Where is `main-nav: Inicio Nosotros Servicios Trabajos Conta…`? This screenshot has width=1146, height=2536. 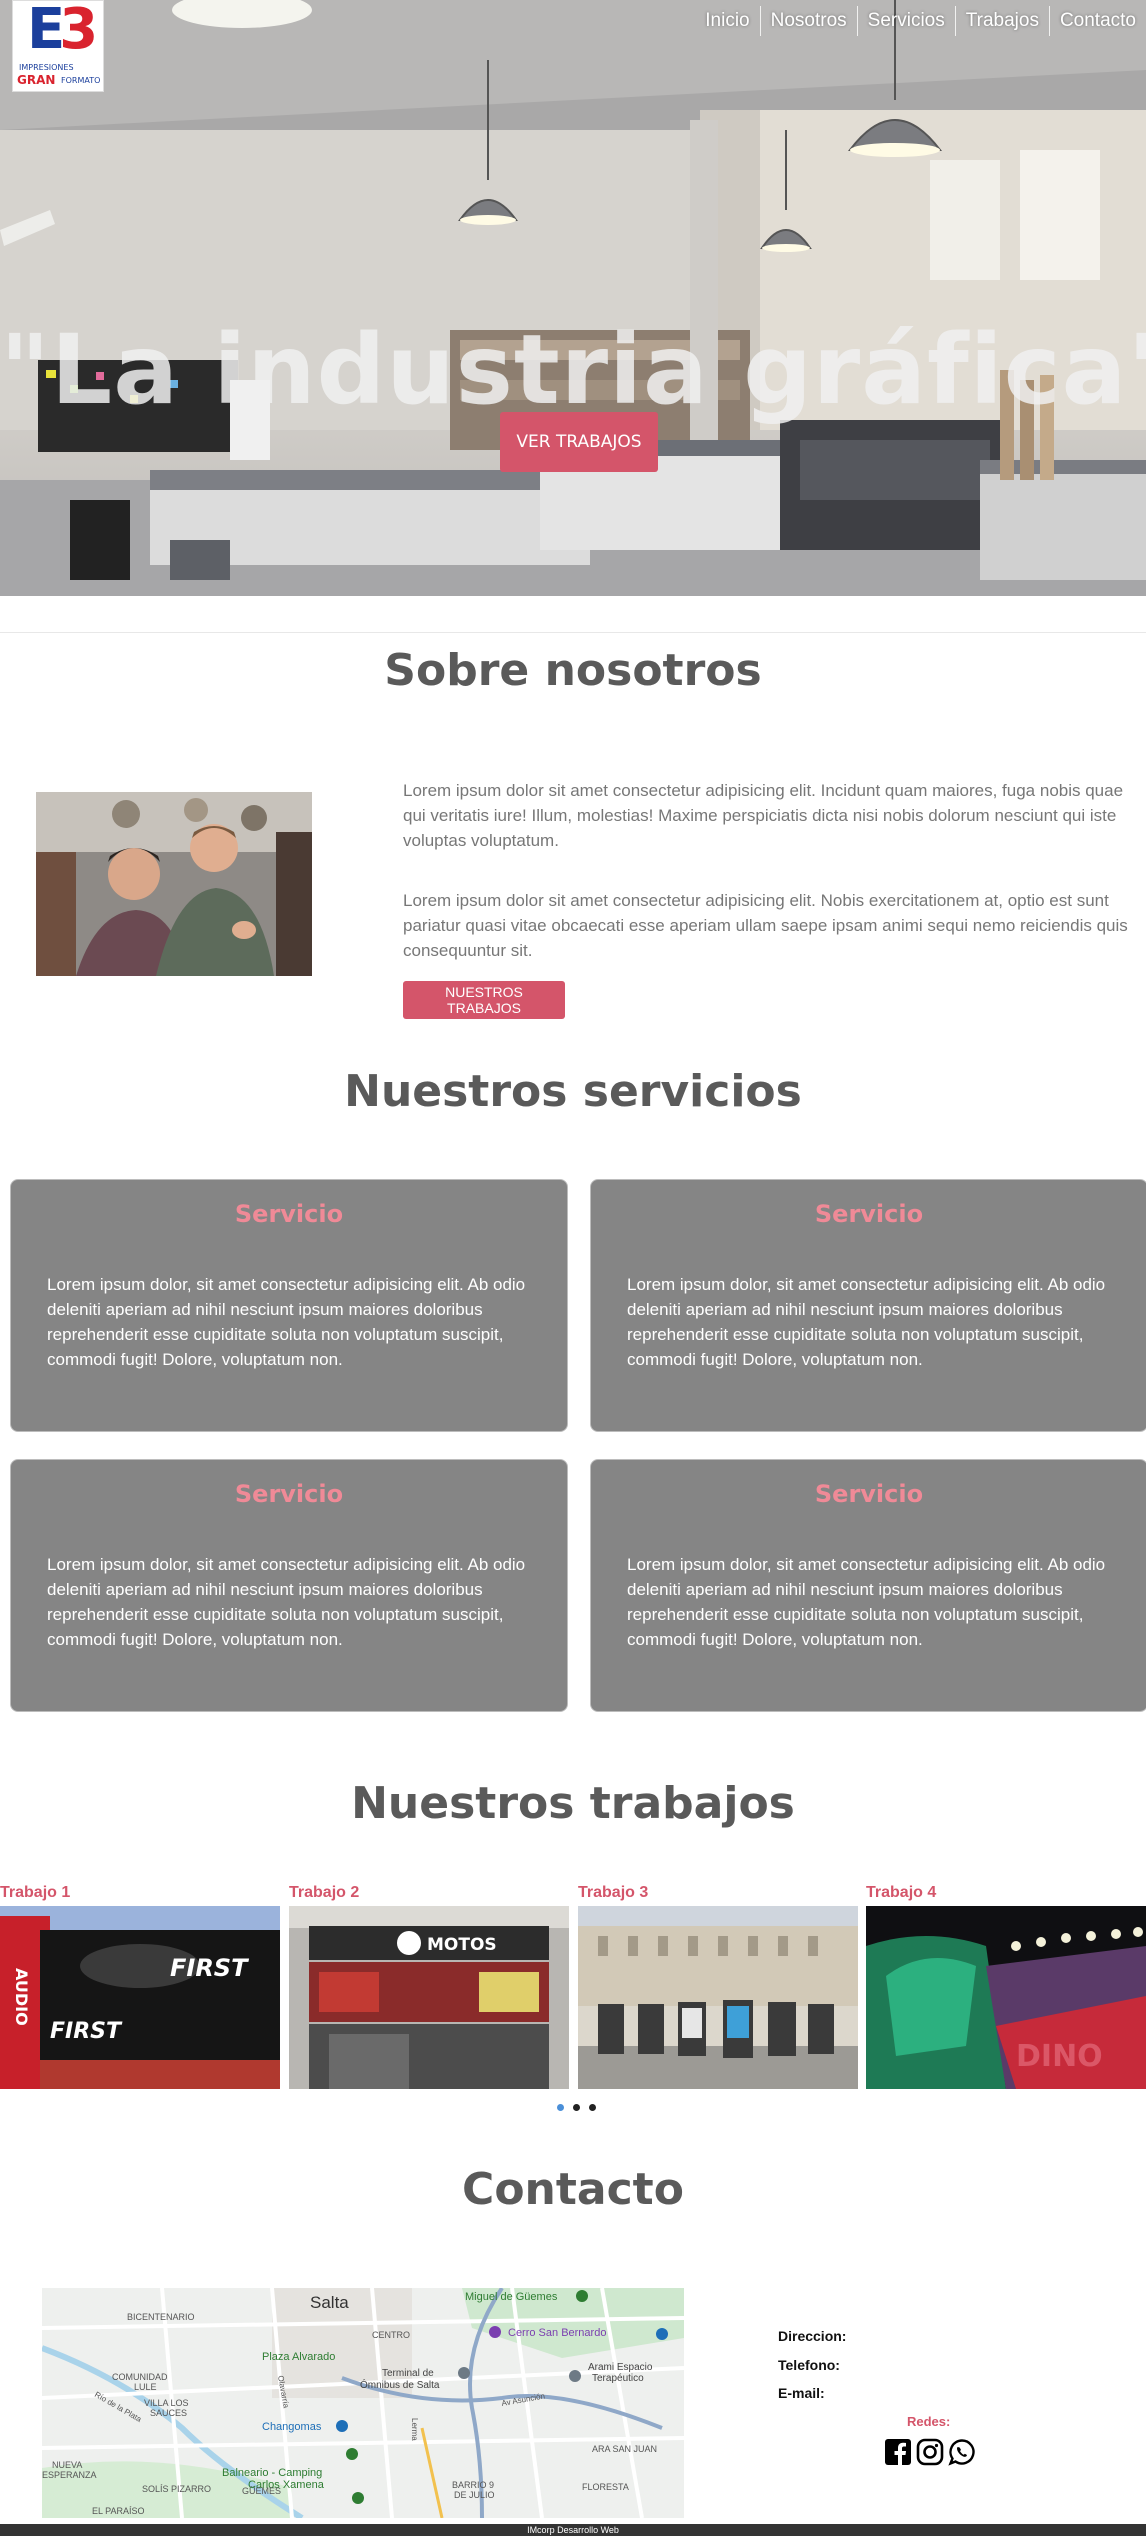
main-nav: Inicio Nosotros Servicios Trabajos Conta… is located at coordinates (920, 21).